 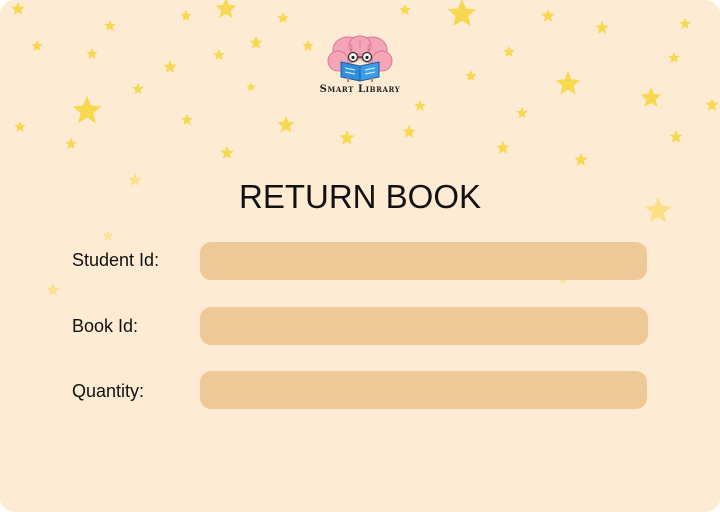 I want to click on student-id-label: Student Id:, so click(x=116, y=260).